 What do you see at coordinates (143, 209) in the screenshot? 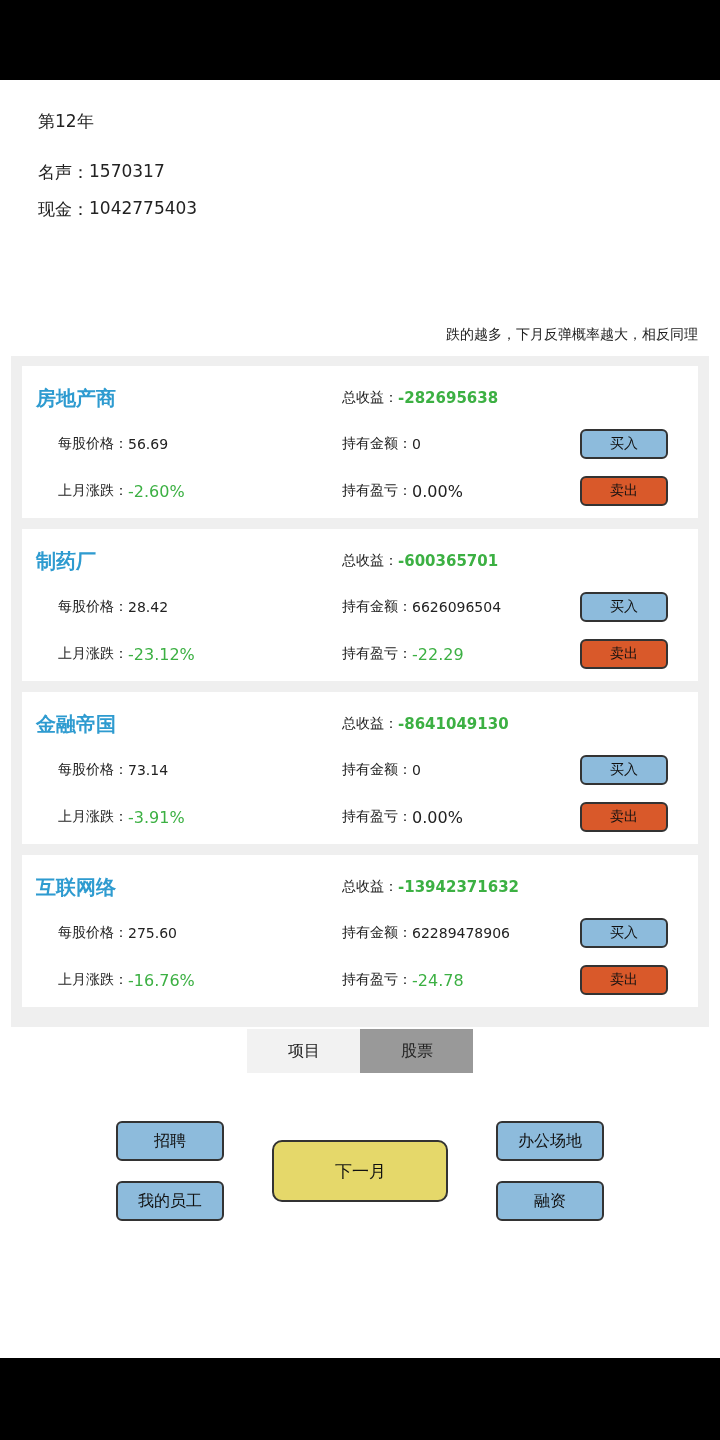
I see `cash-value: 1042775403` at bounding box center [143, 209].